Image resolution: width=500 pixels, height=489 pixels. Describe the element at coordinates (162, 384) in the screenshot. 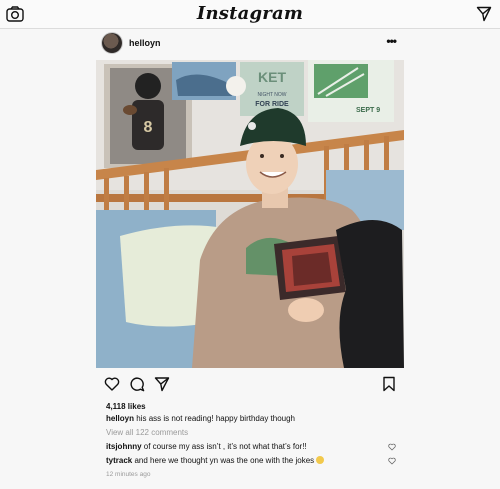

I see `share-icon` at that location.